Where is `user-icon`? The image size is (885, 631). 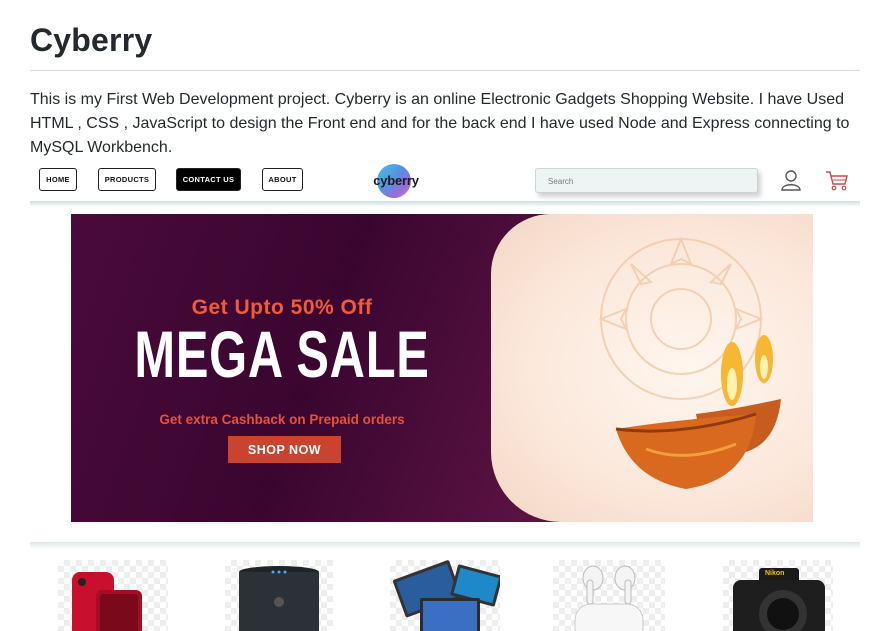 user-icon is located at coordinates (791, 180).